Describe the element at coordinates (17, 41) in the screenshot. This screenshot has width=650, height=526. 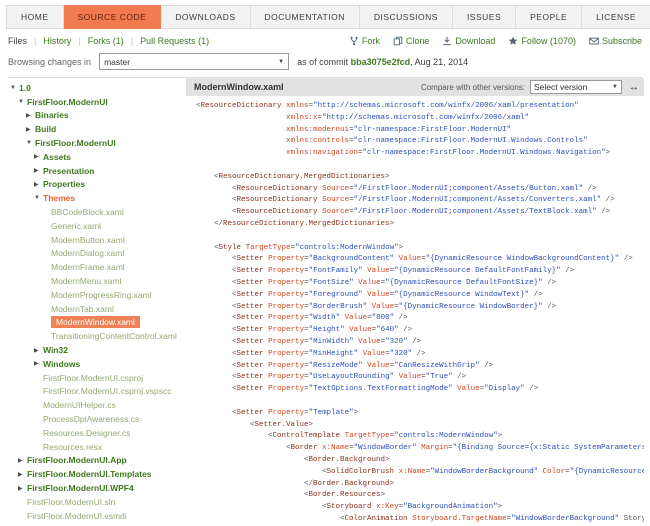
I see `source-nav-files: Files` at that location.